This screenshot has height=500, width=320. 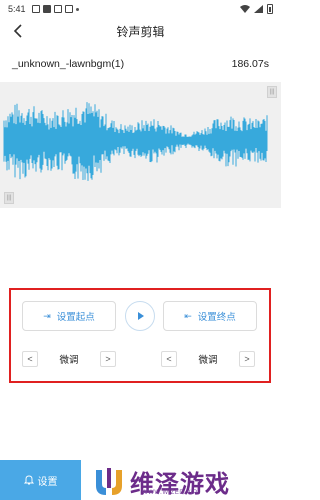 I want to click on file-info: _unknown_-lawnbgm(1) 186.07s, so click(x=140, y=64).